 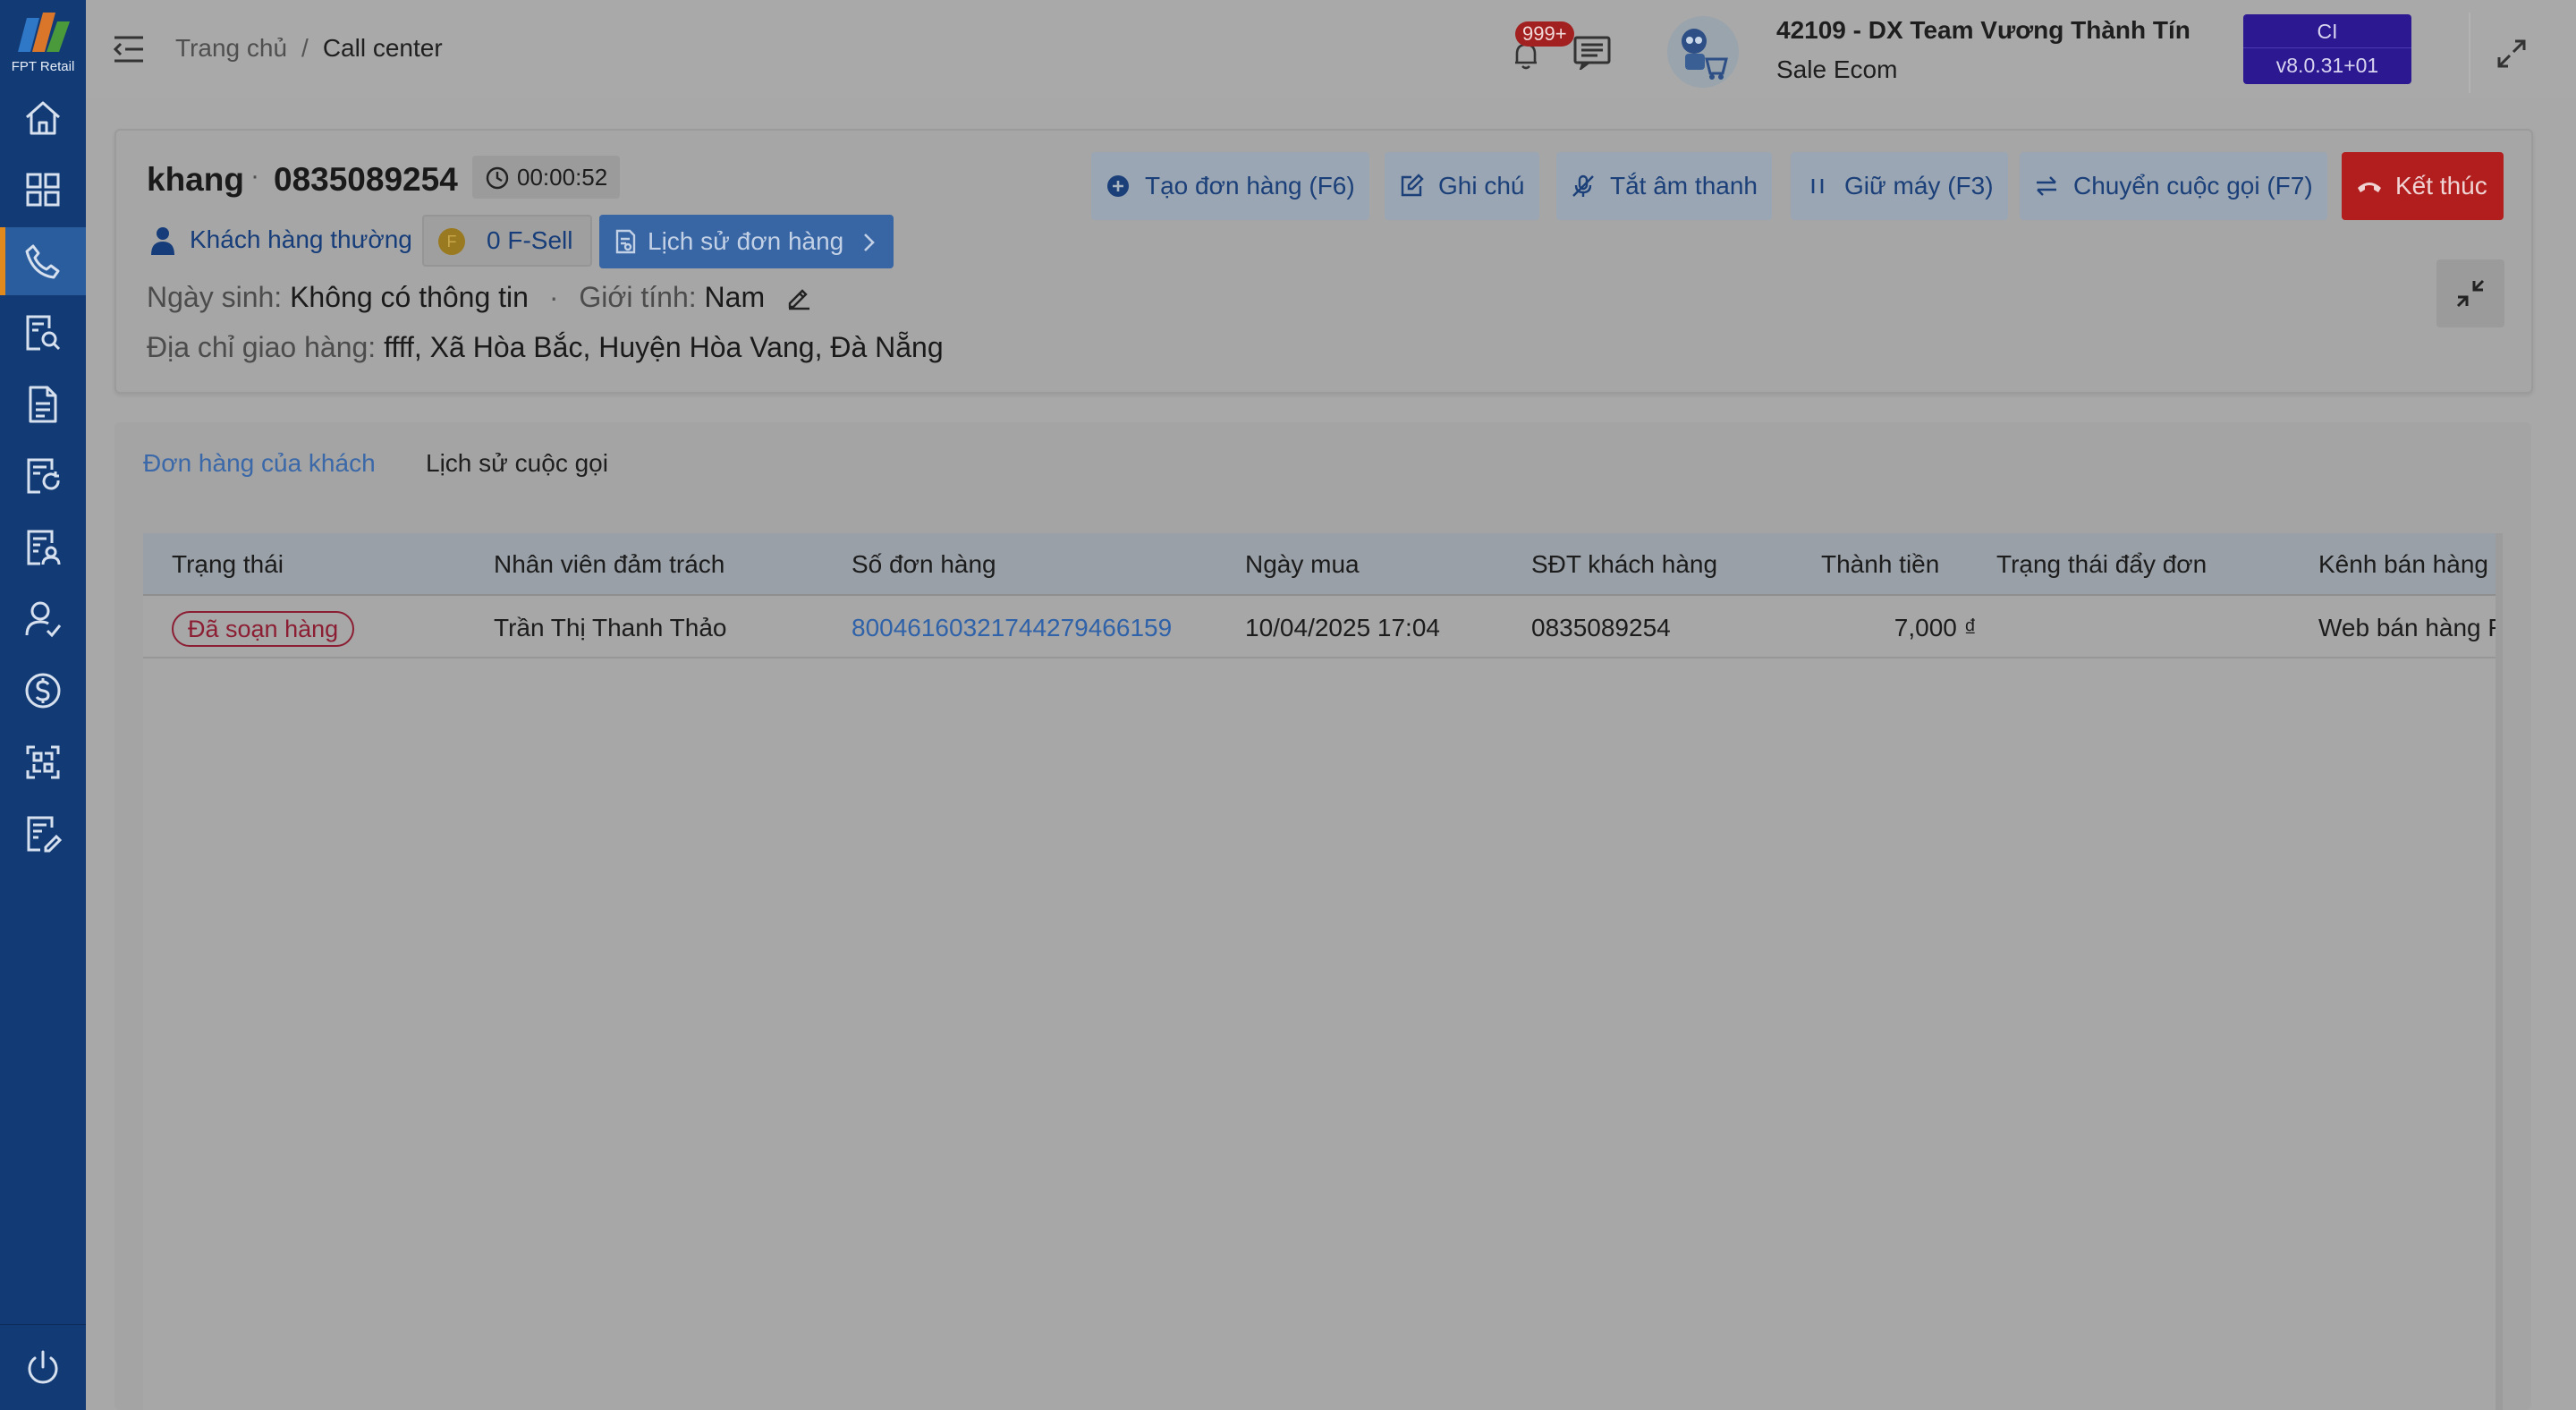 I want to click on sidebar-item-order-search, so click(x=43, y=333).